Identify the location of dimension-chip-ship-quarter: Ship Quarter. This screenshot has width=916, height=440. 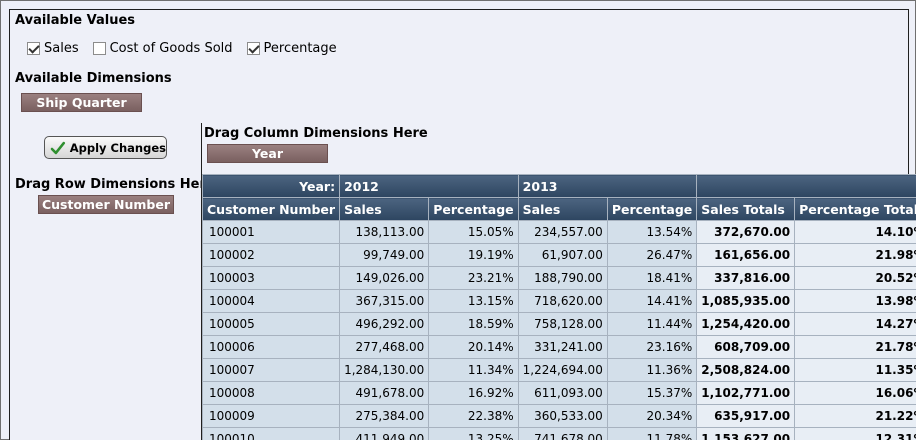
(81, 102).